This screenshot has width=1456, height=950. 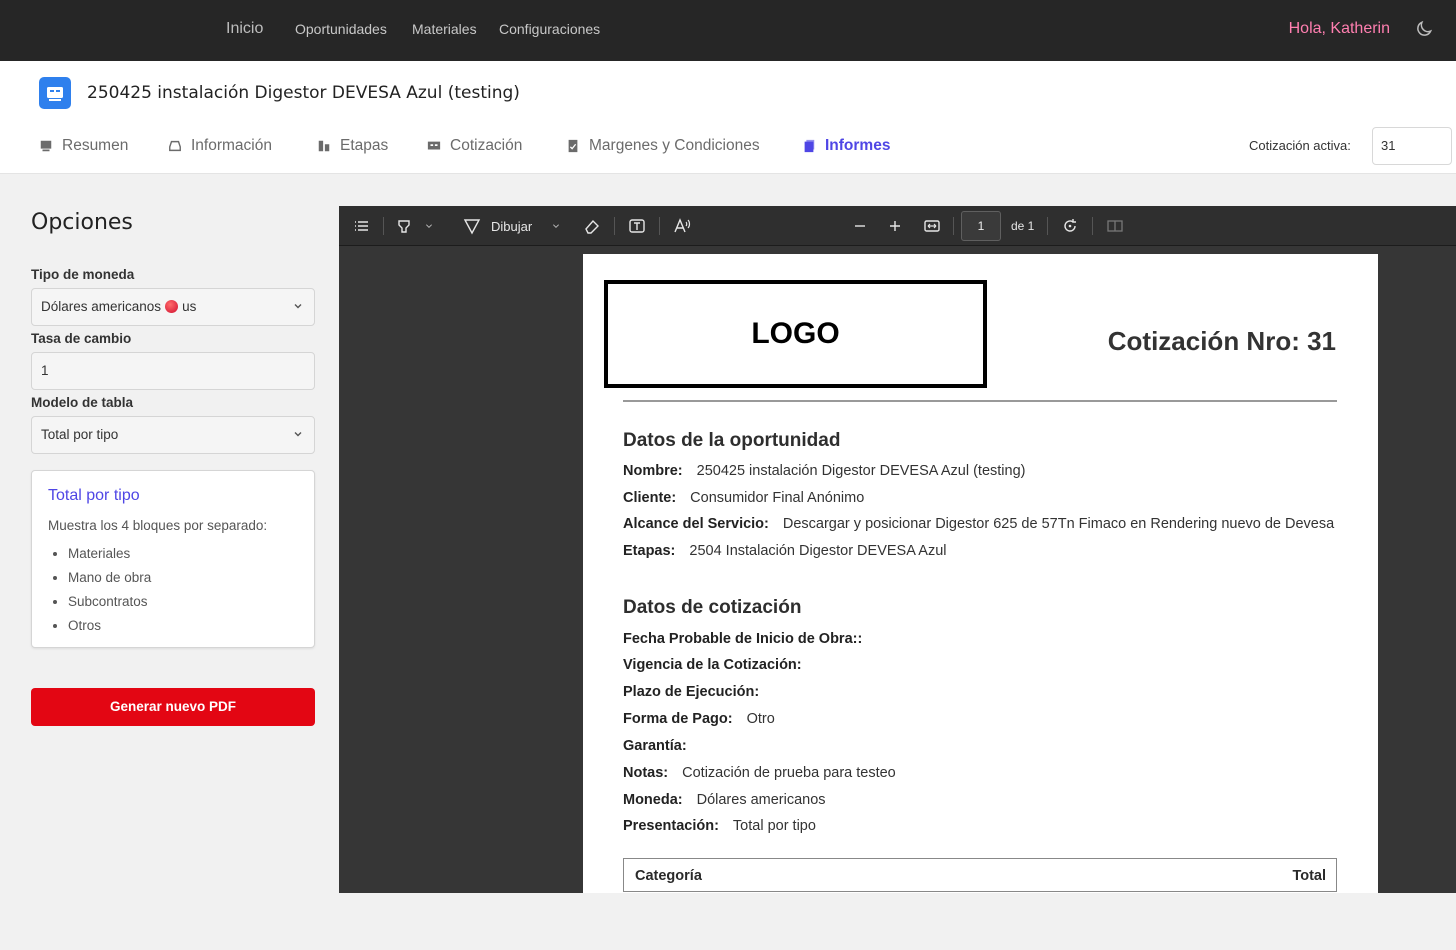 What do you see at coordinates (1300, 145) in the screenshot?
I see `active-quote-label: Cotización activa:` at bounding box center [1300, 145].